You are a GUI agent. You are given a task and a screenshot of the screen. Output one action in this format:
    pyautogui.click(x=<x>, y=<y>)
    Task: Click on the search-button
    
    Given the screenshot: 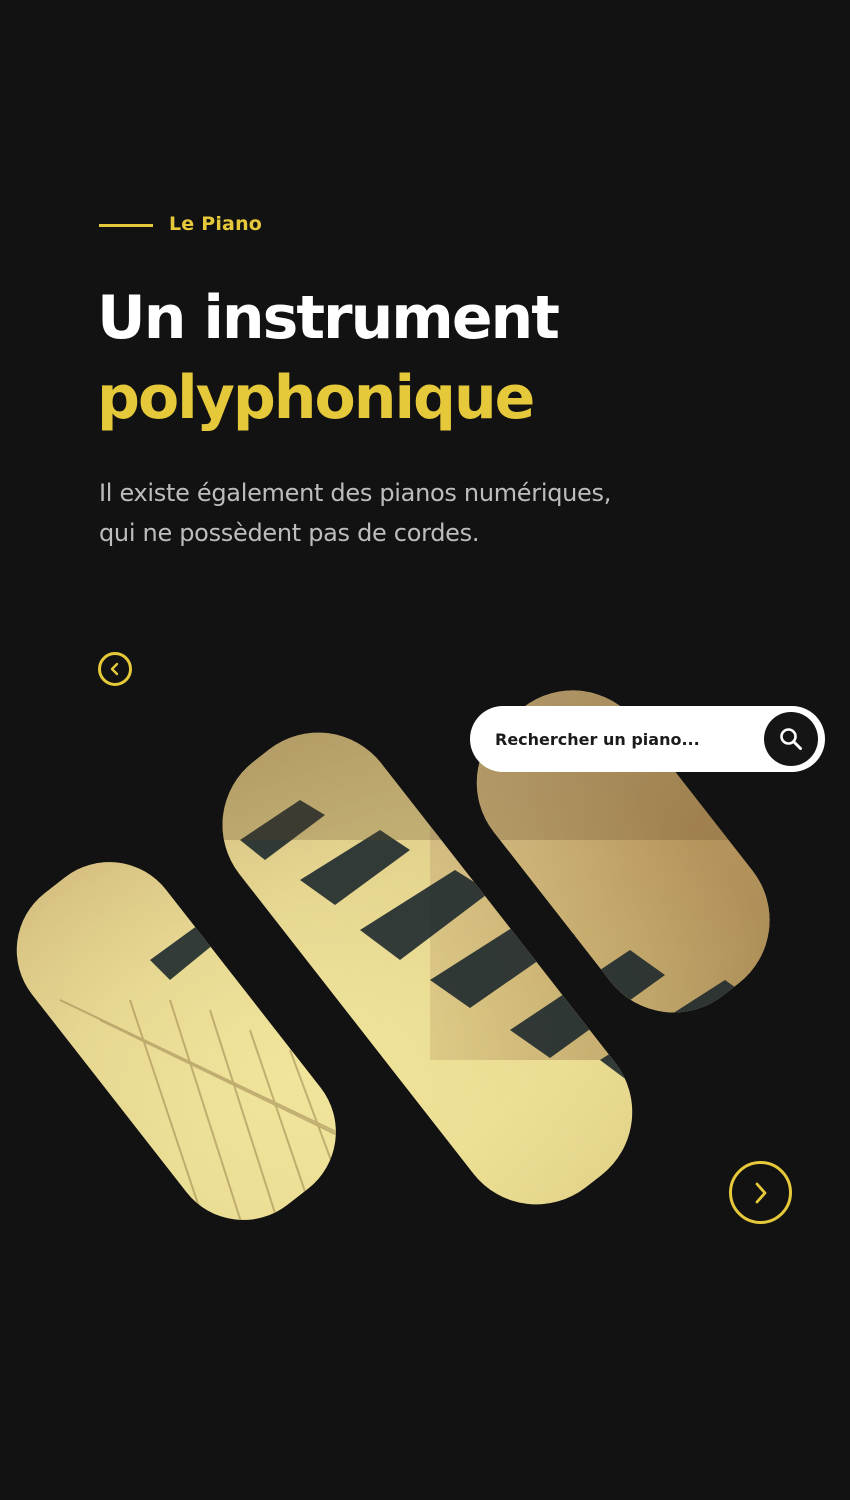 What is the action you would take?
    pyautogui.click(x=791, y=739)
    